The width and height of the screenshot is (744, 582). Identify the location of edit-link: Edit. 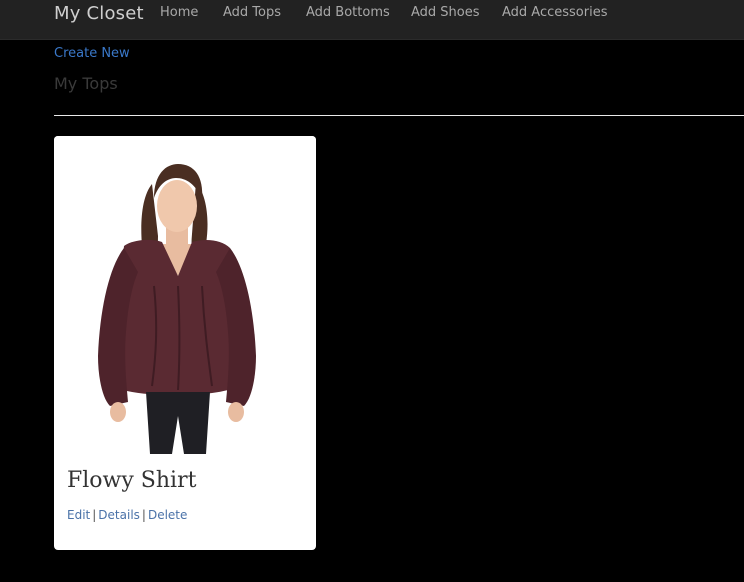
(78, 515).